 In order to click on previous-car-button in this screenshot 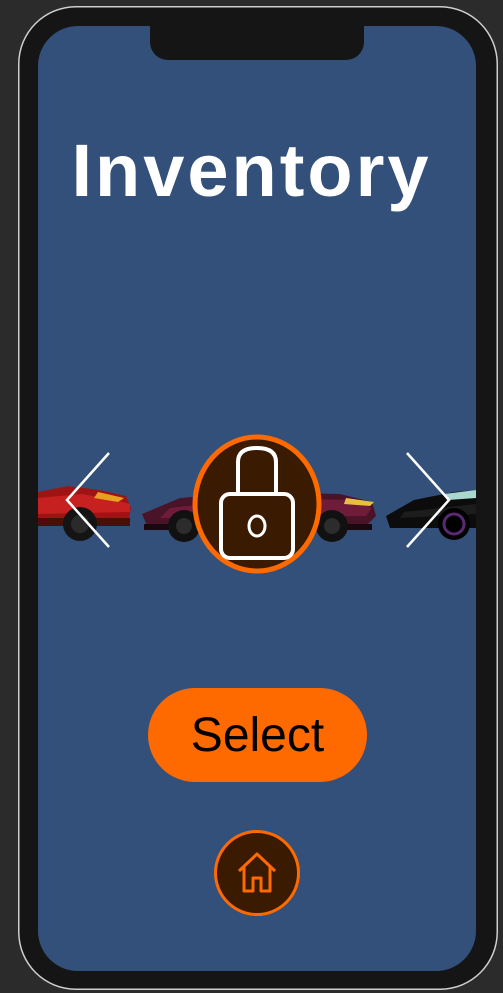, I will do `click(88, 500)`.